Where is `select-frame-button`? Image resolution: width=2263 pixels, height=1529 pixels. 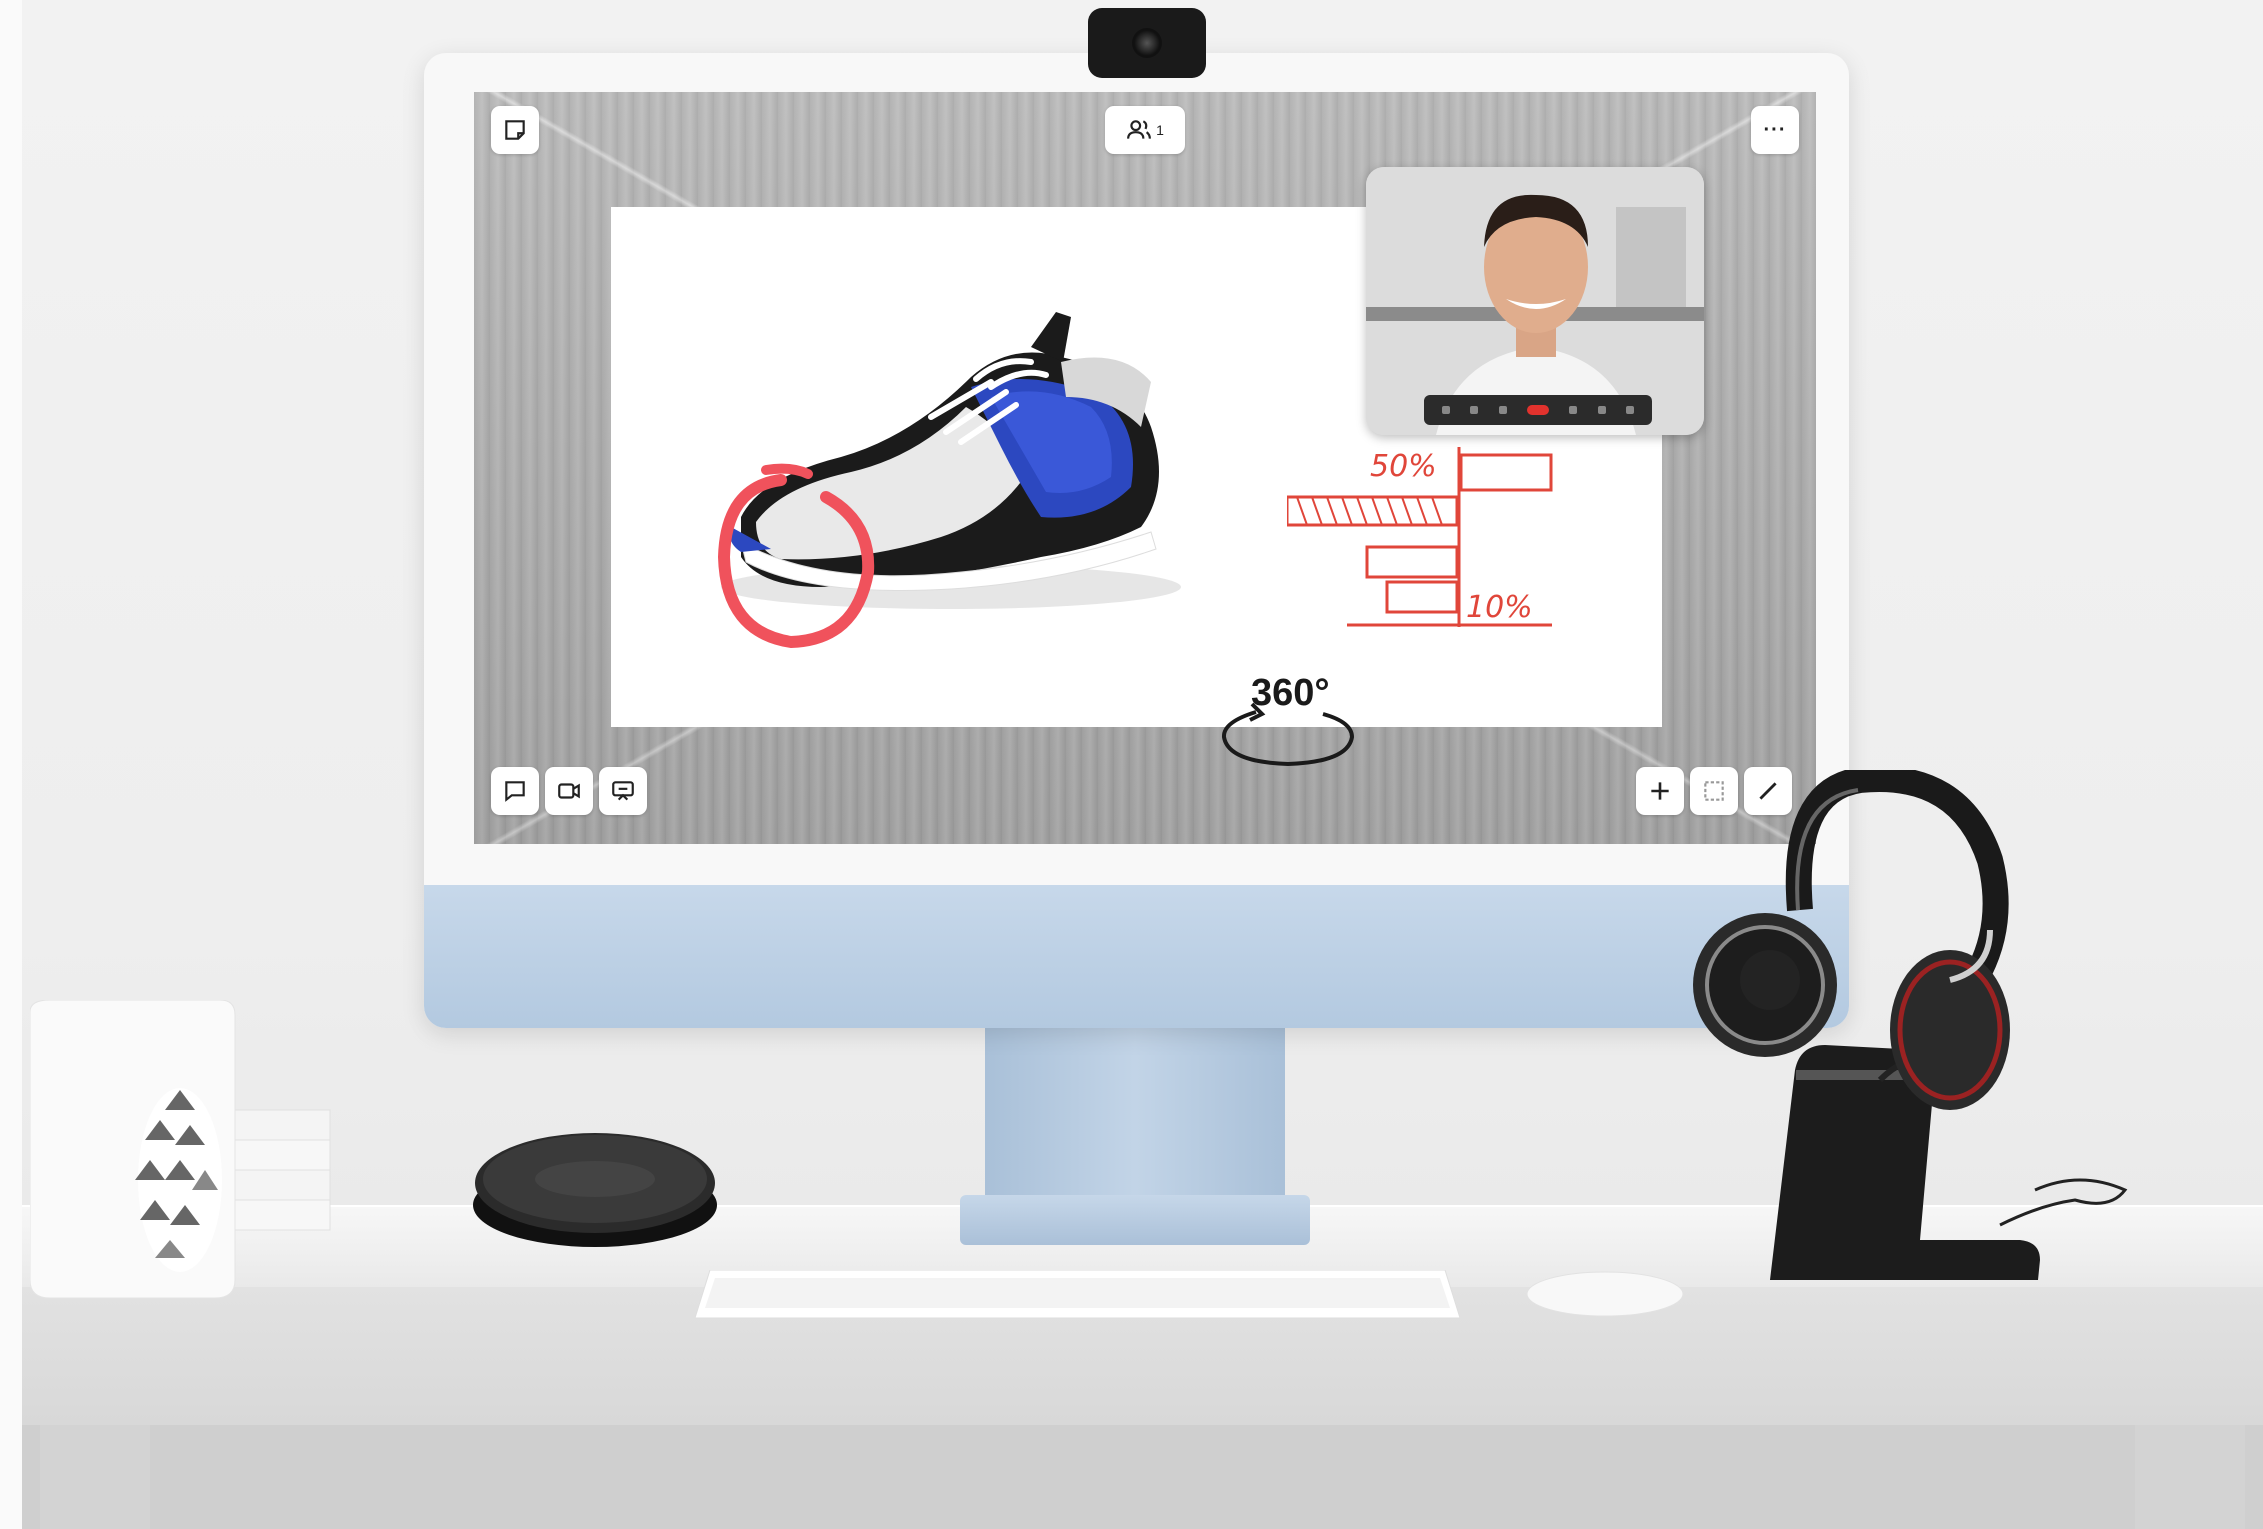 select-frame-button is located at coordinates (1714, 791).